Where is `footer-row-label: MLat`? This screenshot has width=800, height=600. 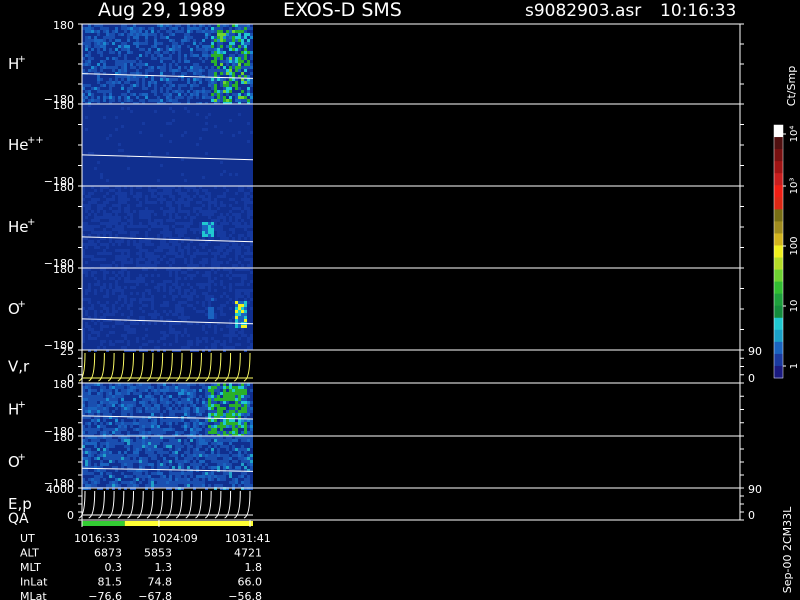
footer-row-label: MLat is located at coordinates (33, 595).